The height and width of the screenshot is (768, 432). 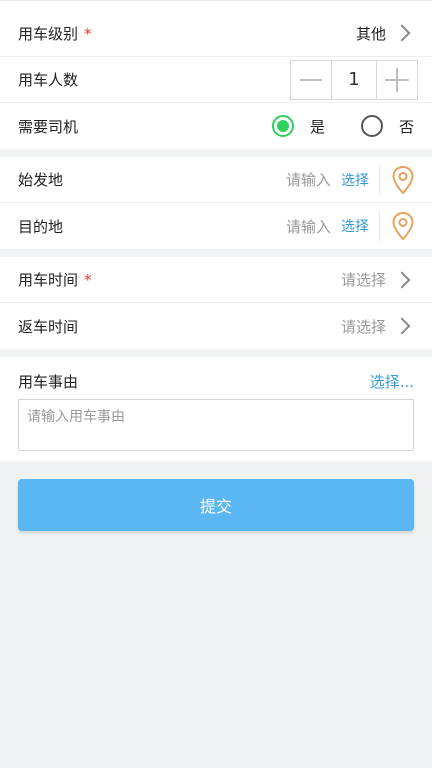 What do you see at coordinates (41, 180) in the screenshot?
I see `start-location-label: 始发地` at bounding box center [41, 180].